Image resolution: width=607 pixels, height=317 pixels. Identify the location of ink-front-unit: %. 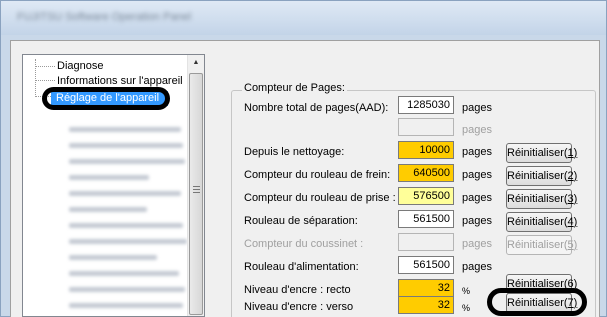
(466, 291).